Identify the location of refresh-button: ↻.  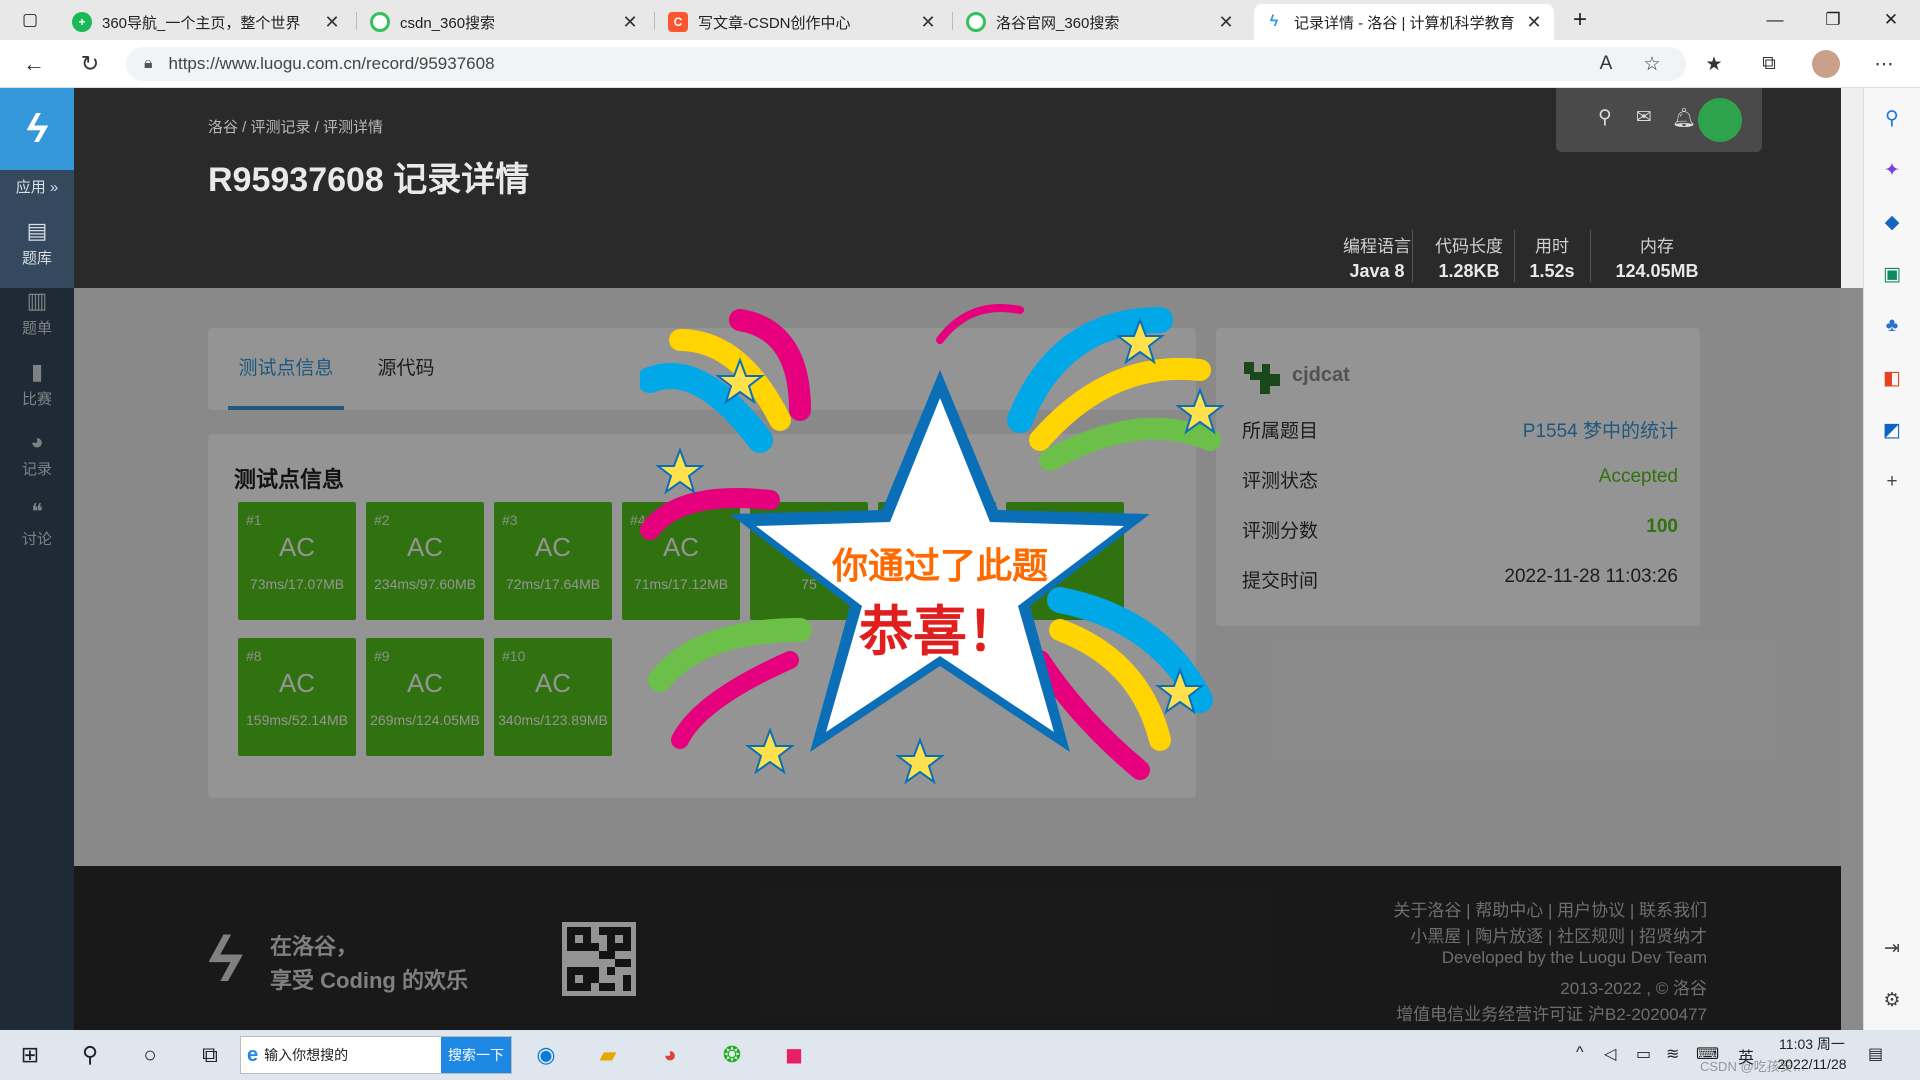
(90, 64).